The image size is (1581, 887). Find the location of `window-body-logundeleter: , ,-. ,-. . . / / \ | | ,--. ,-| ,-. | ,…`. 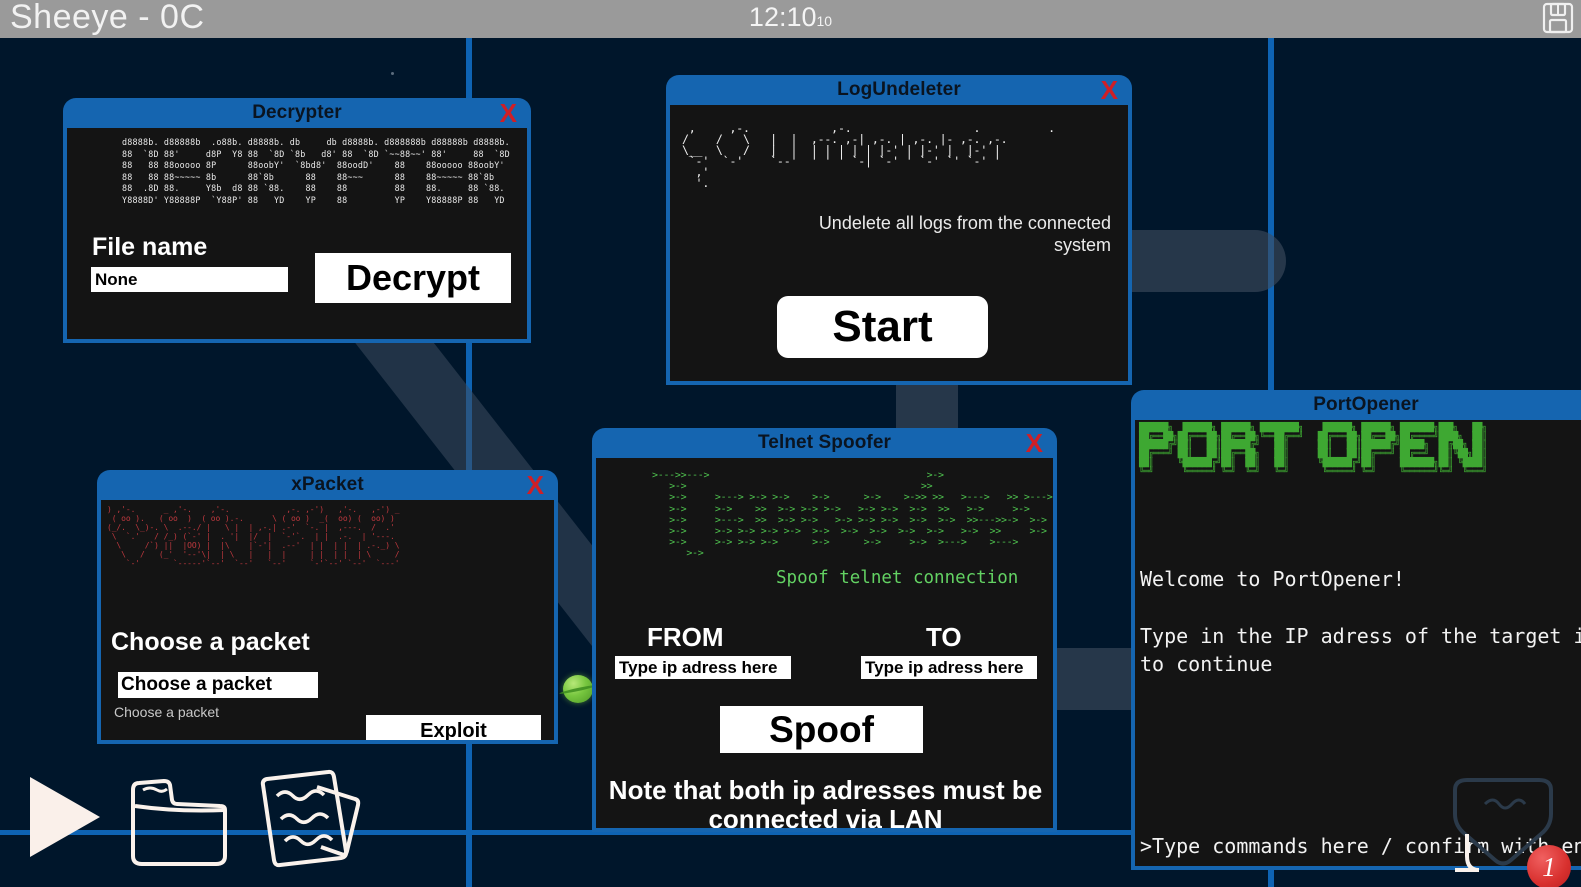

window-body-logundeleter: , ,-. ,-. . . / / \ | | ,--. ,-| ,-. | ,… is located at coordinates (899, 245).